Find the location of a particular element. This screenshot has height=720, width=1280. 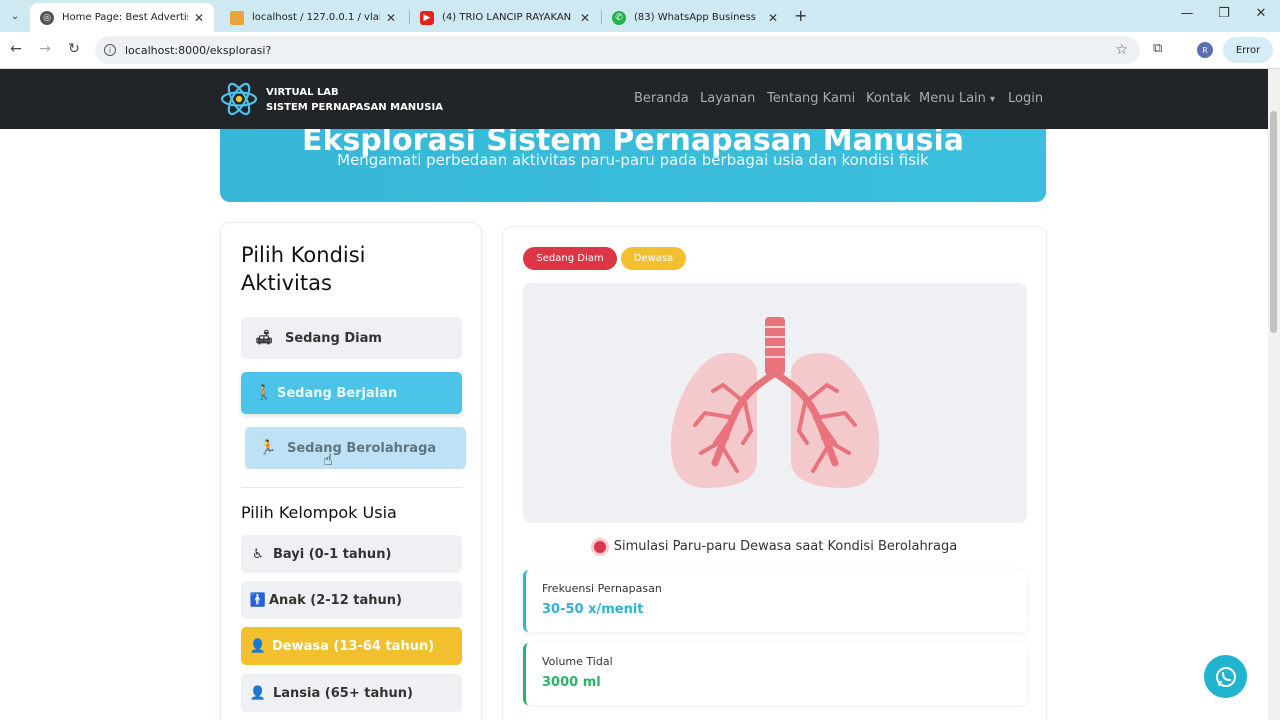

sofa-icon: 🛋 is located at coordinates (264, 338).